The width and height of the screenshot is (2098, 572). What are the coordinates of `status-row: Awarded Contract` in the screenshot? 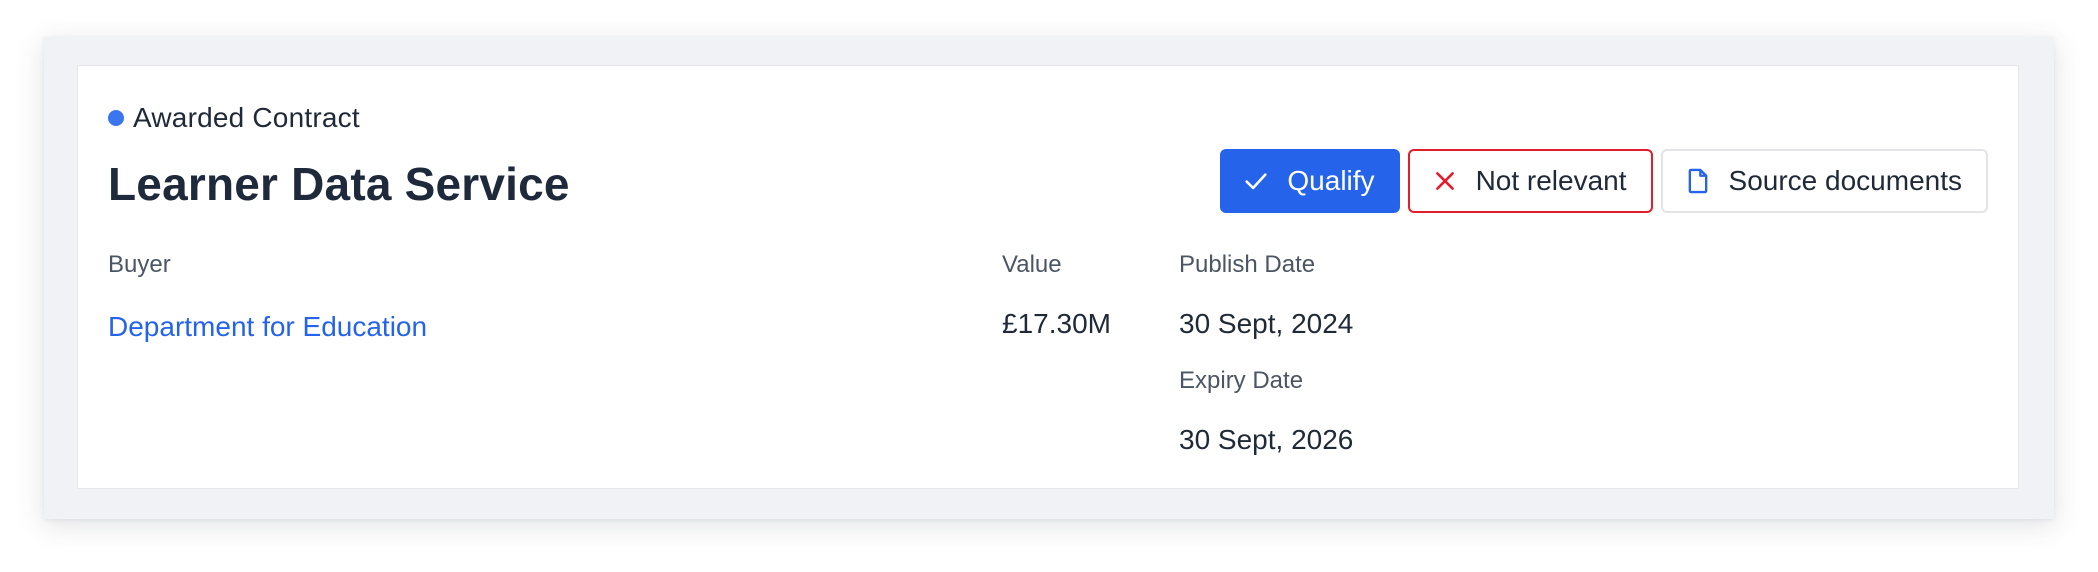 It's located at (234, 118).